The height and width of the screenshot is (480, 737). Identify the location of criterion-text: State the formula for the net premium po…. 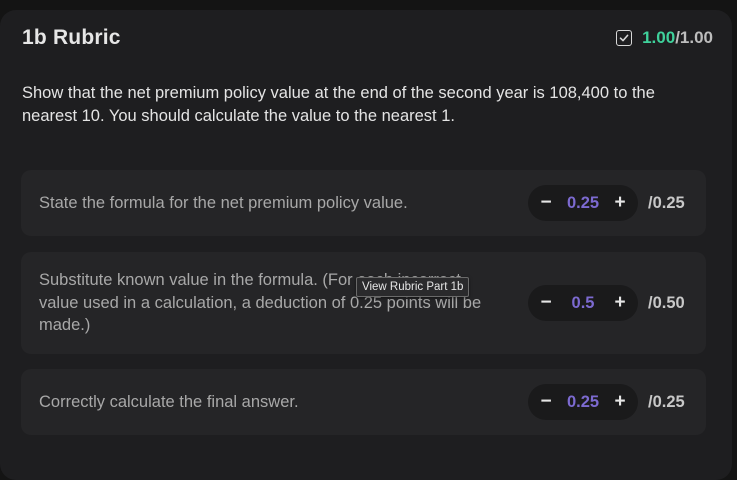
(223, 203).